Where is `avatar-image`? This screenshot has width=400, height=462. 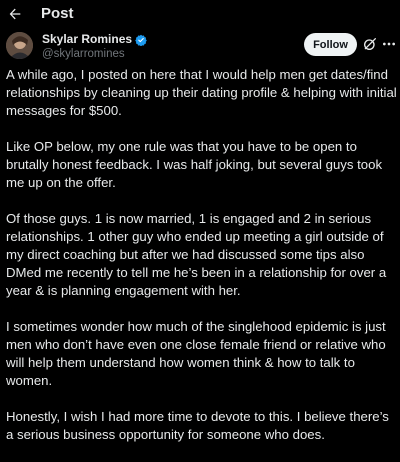 avatar-image is located at coordinates (19, 45).